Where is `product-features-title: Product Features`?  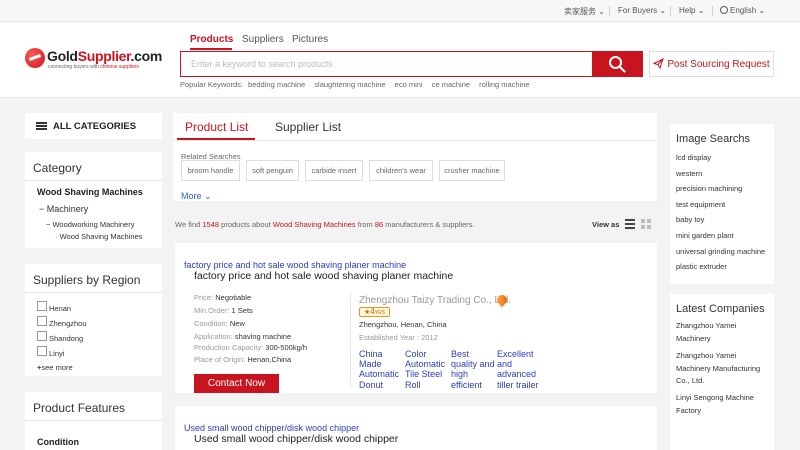
product-features-title: Product Features is located at coordinates (79, 408).